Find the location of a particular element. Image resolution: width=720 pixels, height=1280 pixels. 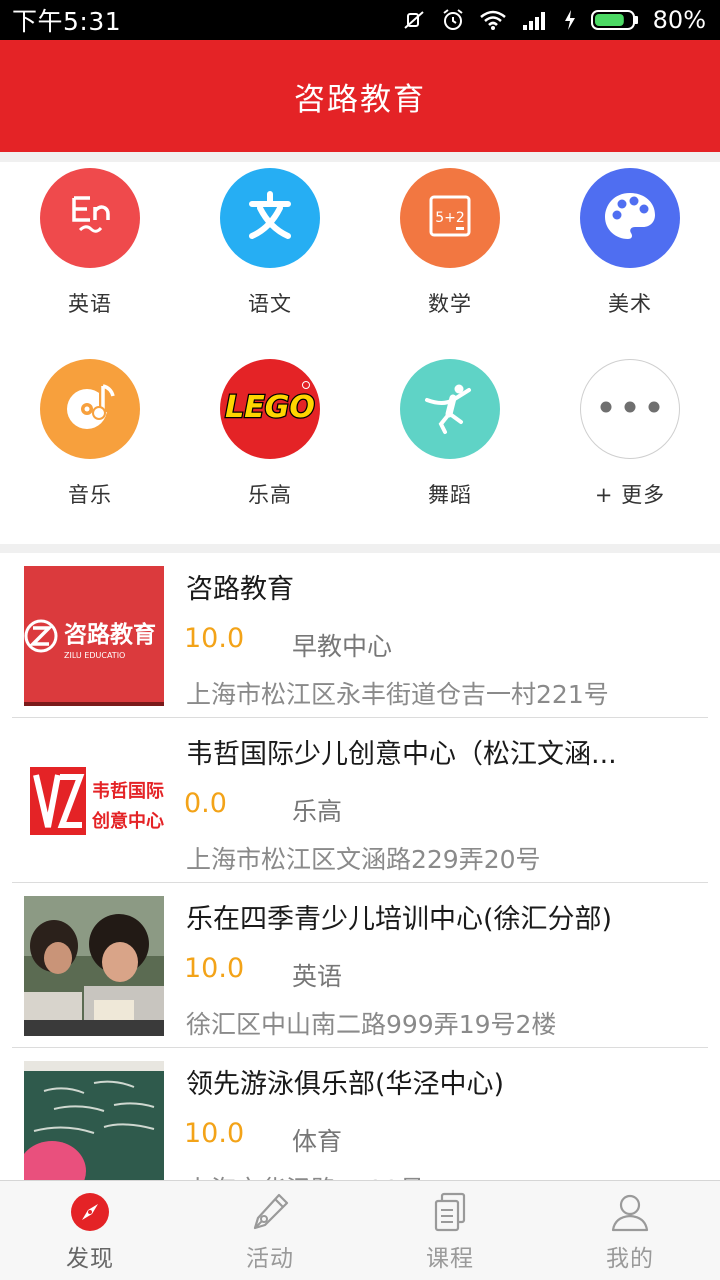

weizhe-logo: 韦哲国际 创意中心 is located at coordinates (94, 801).